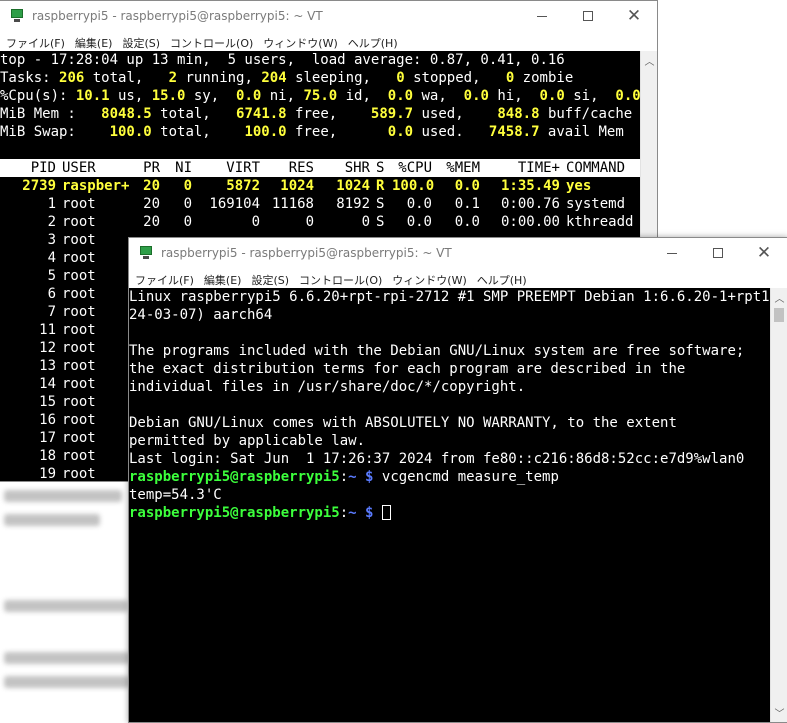 The width and height of the screenshot is (787, 723). Describe the element at coordinates (449, 333) in the screenshot. I see `output-line` at that location.